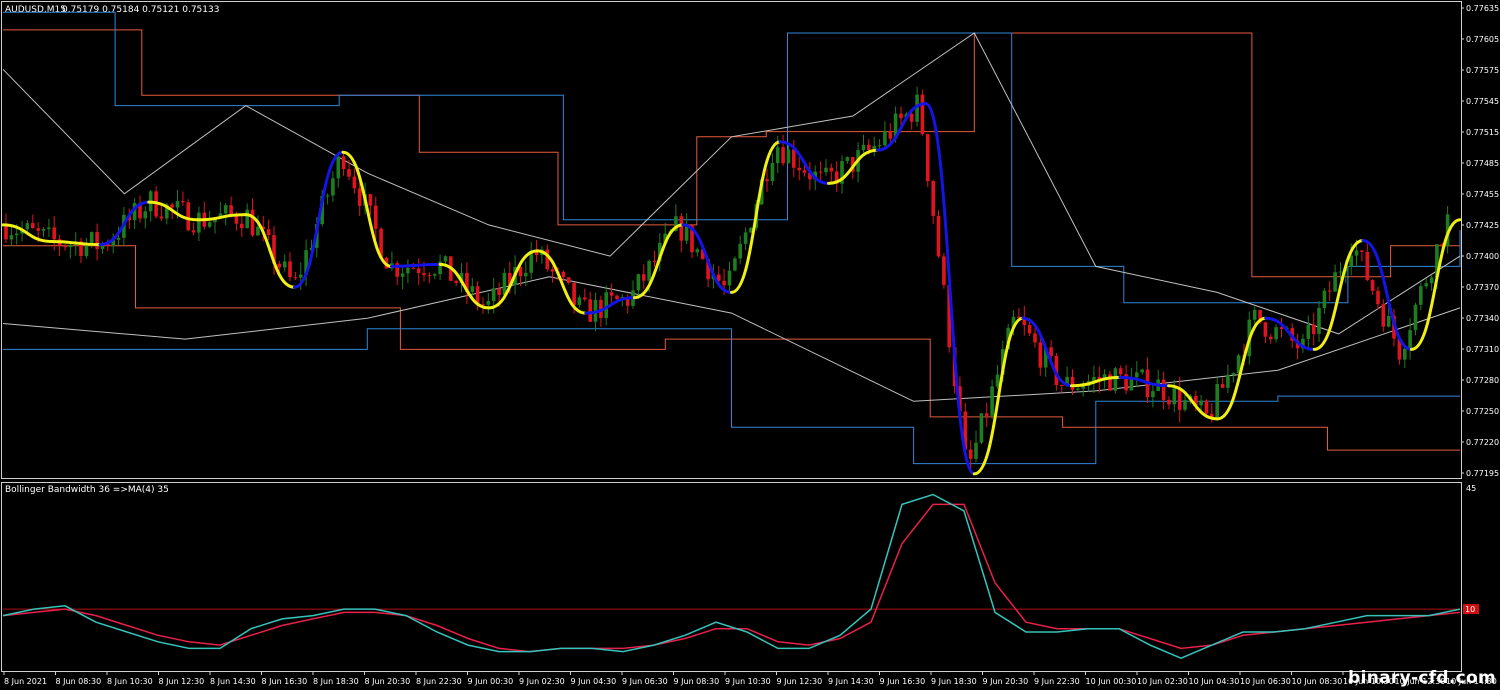 This screenshot has width=1500, height=690. Describe the element at coordinates (1057, 681) in the screenshot. I see `time-tick-label: 9 Jun 22:30` at that location.